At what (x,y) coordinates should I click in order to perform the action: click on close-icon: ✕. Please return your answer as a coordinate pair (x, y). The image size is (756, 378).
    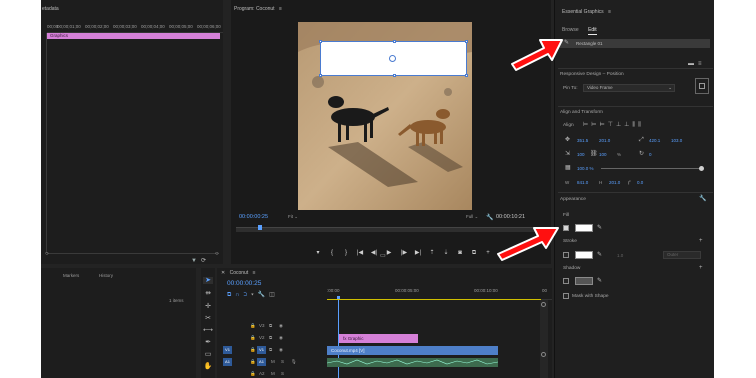
    Looking at the image, I should click on (223, 273).